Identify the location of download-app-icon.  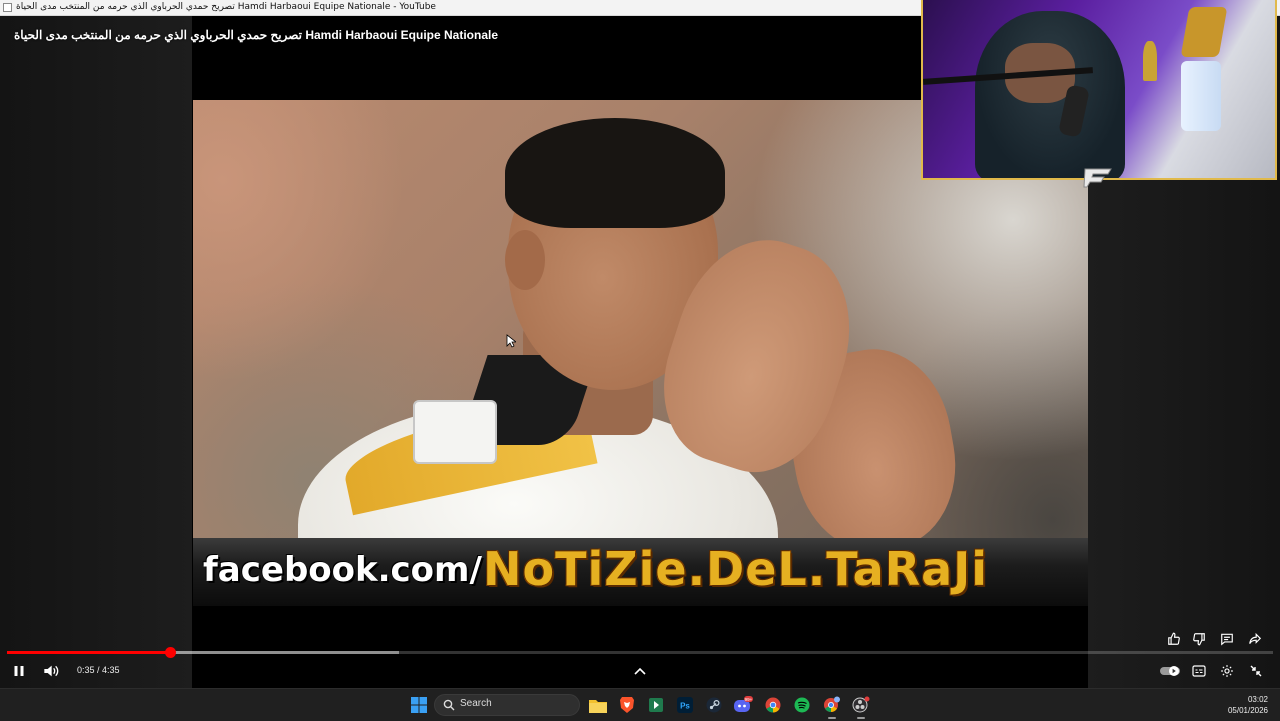
(656, 705).